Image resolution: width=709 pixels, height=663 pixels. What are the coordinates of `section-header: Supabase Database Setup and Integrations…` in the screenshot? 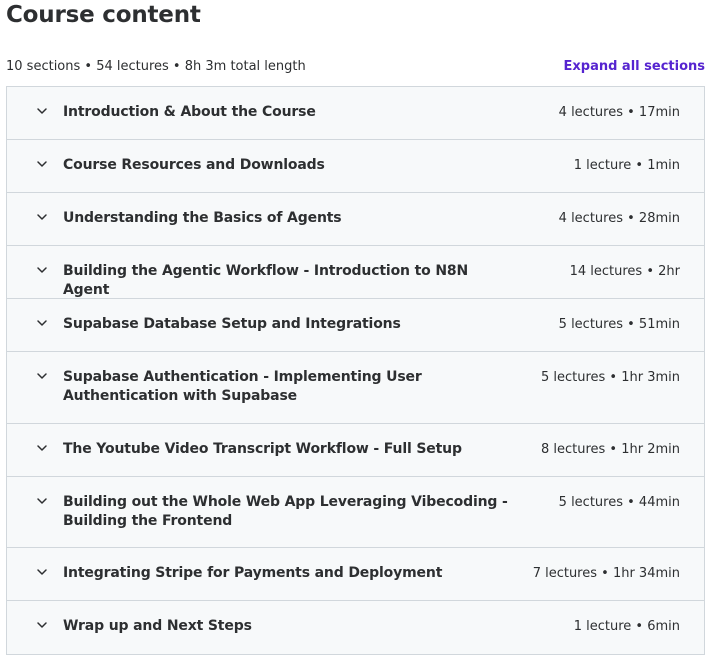 It's located at (355, 325).